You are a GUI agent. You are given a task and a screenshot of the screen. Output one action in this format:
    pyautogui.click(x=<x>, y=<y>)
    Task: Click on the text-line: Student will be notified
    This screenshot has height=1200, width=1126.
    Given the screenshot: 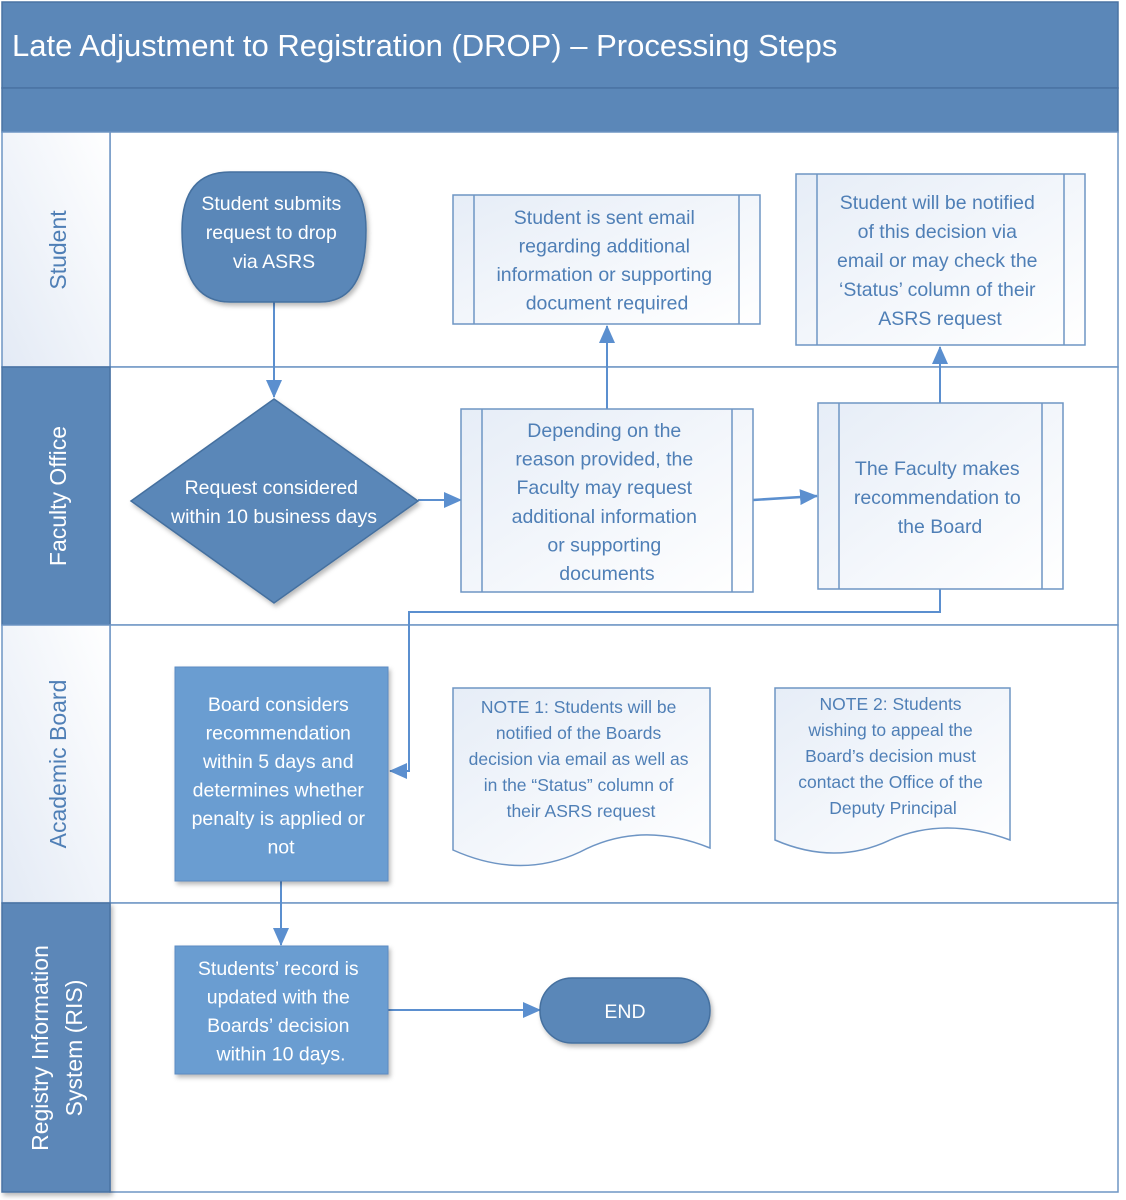 What is the action you would take?
    pyautogui.click(x=937, y=203)
    